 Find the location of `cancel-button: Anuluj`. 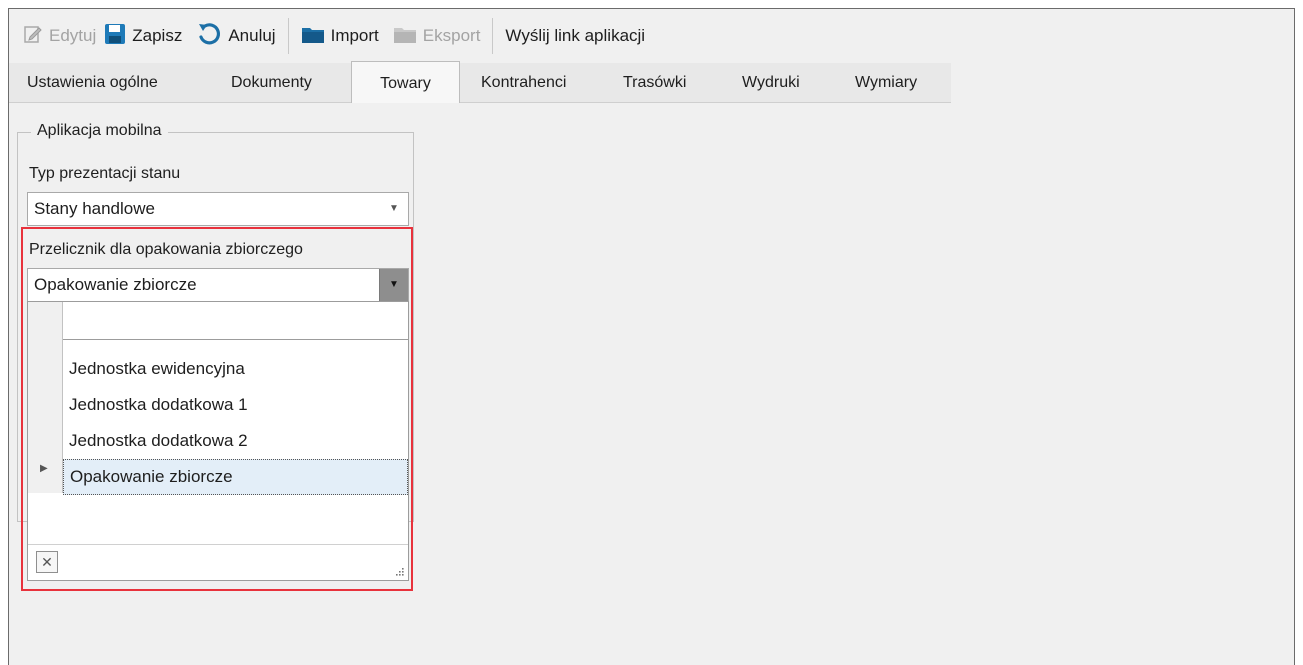

cancel-button: Anuluj is located at coordinates (235, 36).